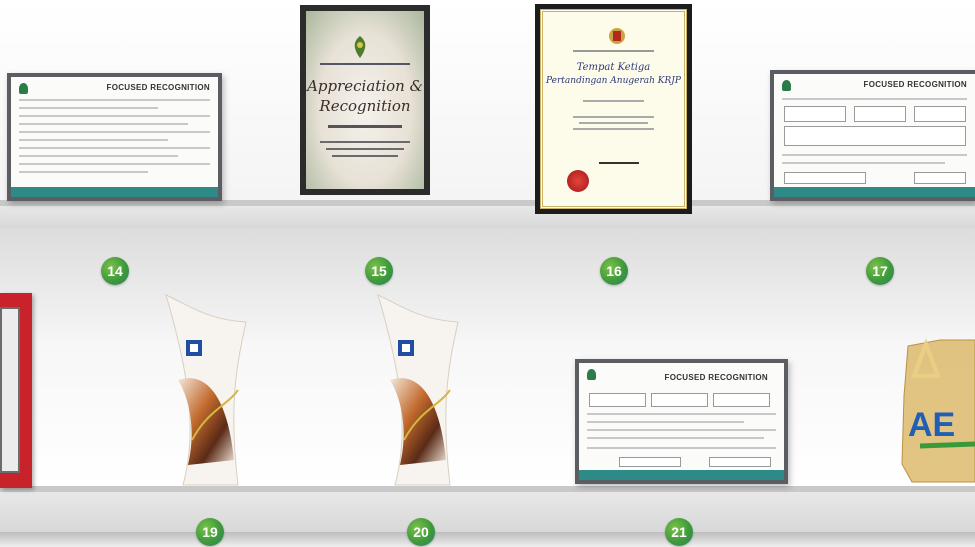 The image size is (975, 547). I want to click on coat-of-arms-icon, so click(617, 36).